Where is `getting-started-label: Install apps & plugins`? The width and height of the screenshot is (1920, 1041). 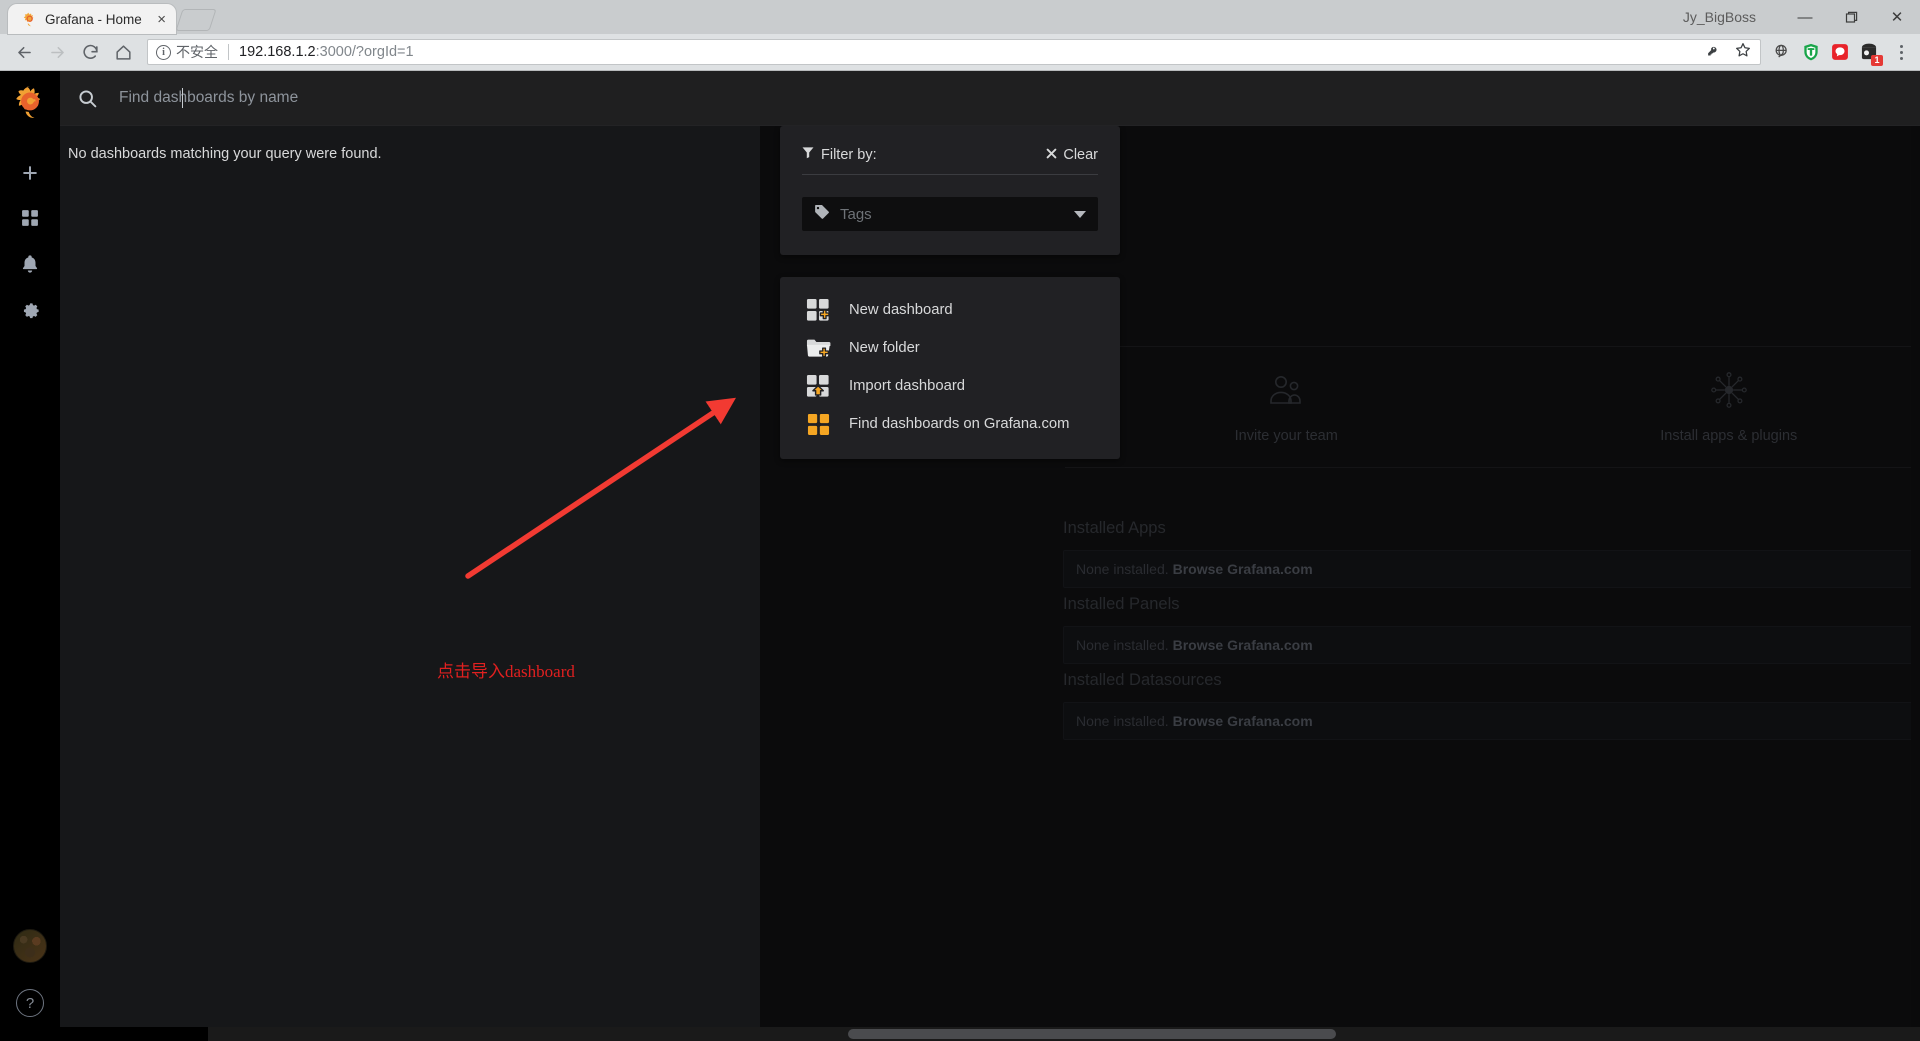
getting-started-label: Install apps & plugins is located at coordinates (1729, 436).